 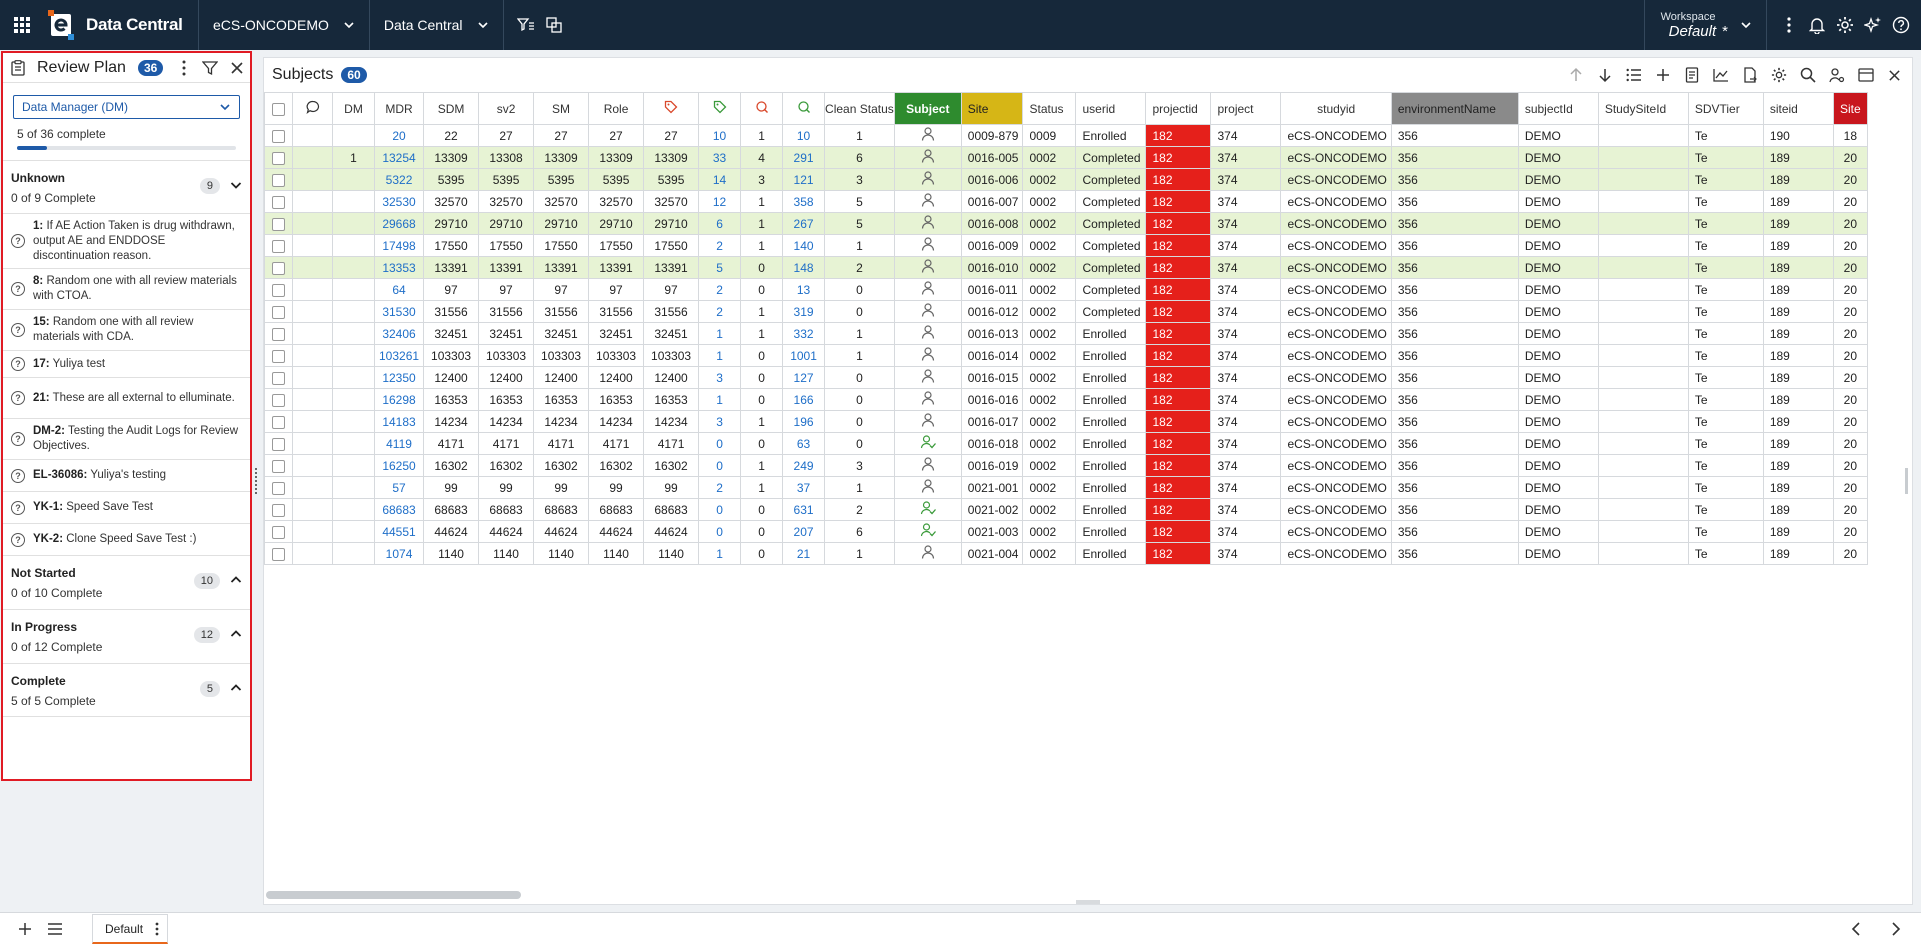 What do you see at coordinates (526, 25) in the screenshot?
I see `filter-list-button` at bounding box center [526, 25].